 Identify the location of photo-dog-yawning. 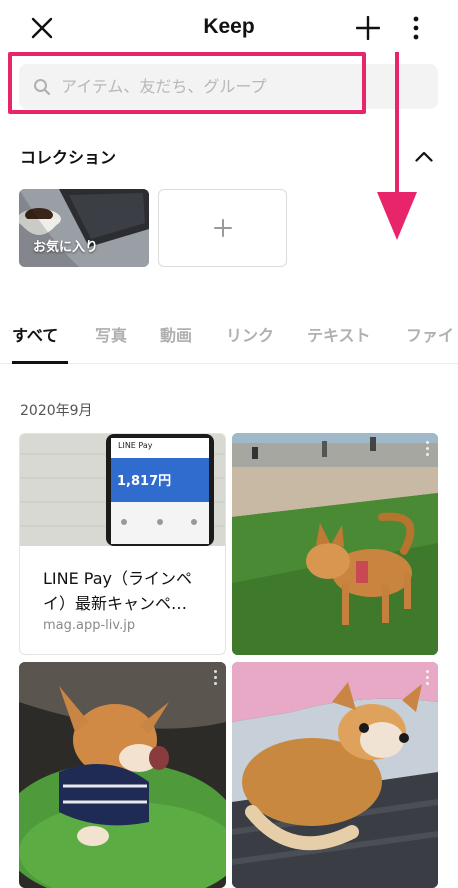
(122, 775).